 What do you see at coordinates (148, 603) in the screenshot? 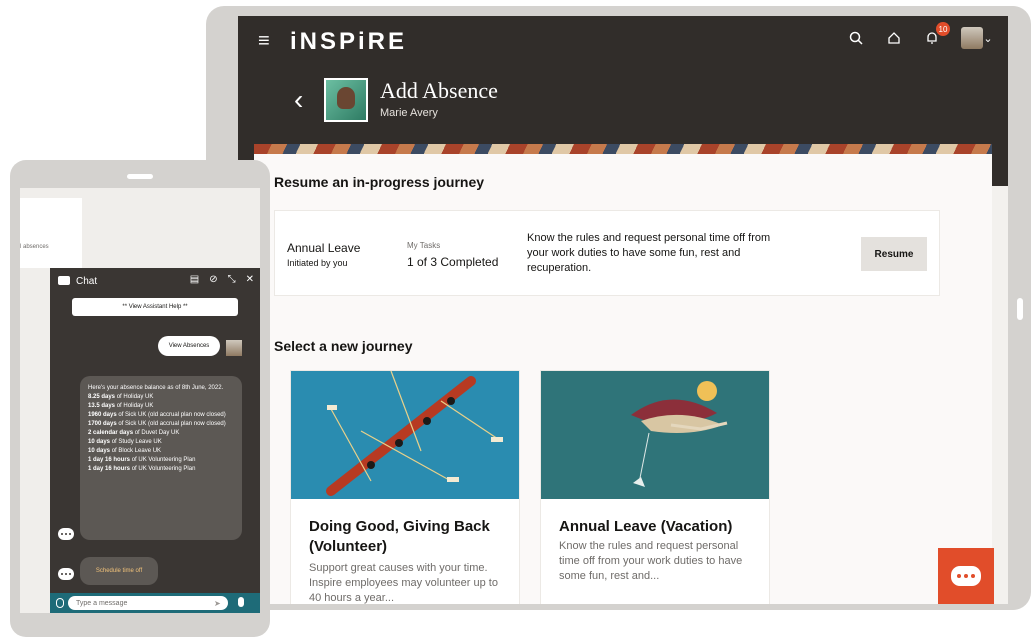
I see `message-input` at bounding box center [148, 603].